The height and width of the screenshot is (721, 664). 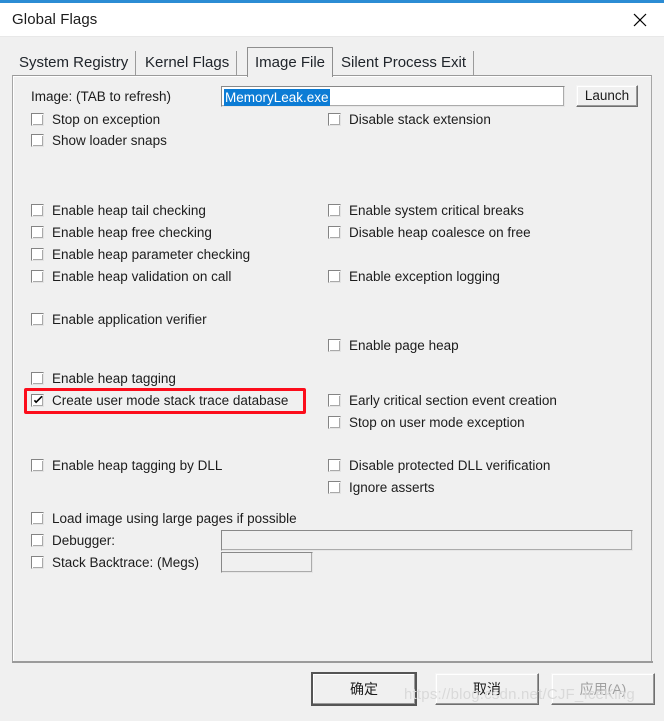 What do you see at coordinates (109, 140) in the screenshot?
I see `checkbox-label: Show loader snaps` at bounding box center [109, 140].